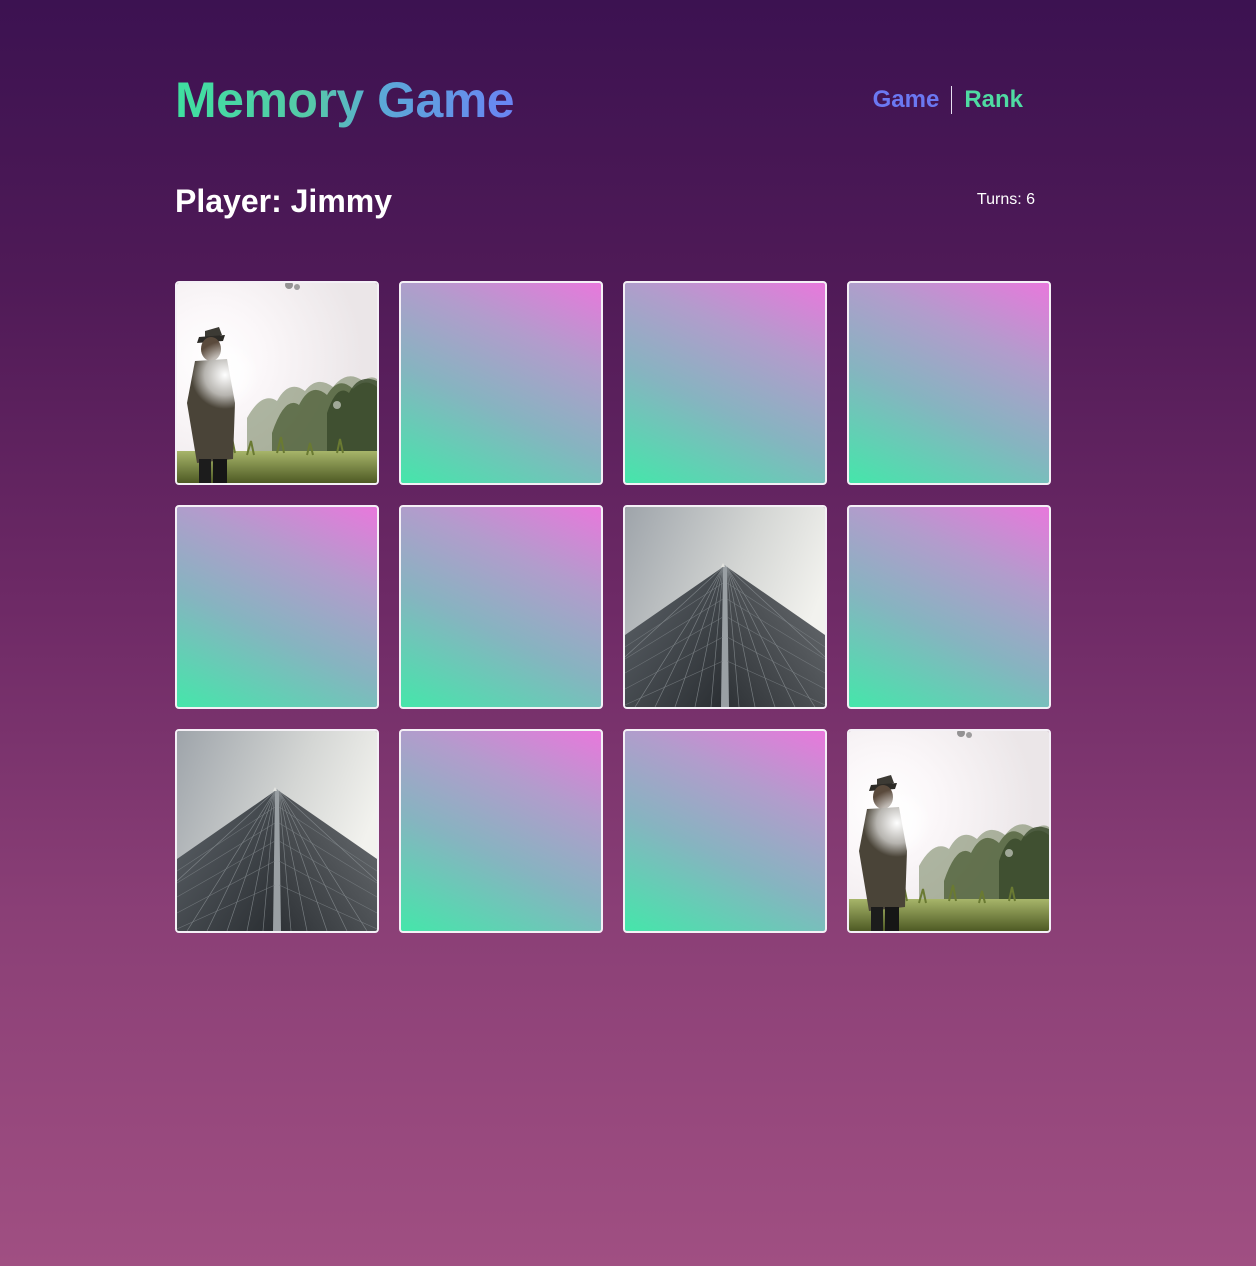 The width and height of the screenshot is (1256, 1266). Describe the element at coordinates (284, 201) in the screenshot. I see `player-name: Player: Jimmy` at that location.